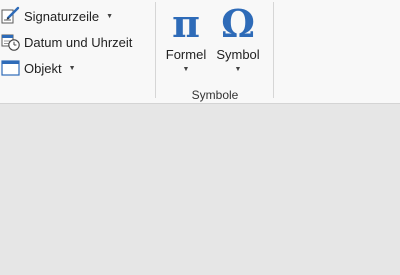  I want to click on date-time-icon, so click(11, 42).